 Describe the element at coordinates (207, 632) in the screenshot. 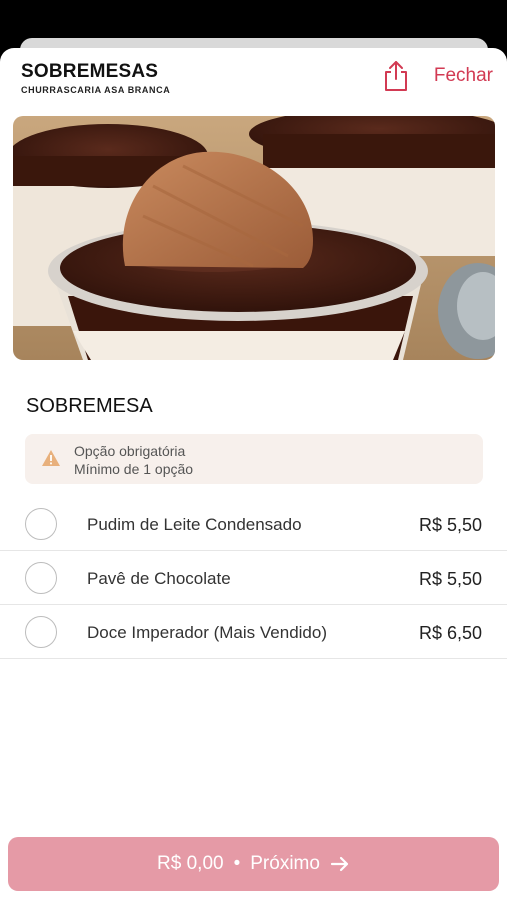

I see `option-name: Doce Imperador (Mais Vendido)` at that location.